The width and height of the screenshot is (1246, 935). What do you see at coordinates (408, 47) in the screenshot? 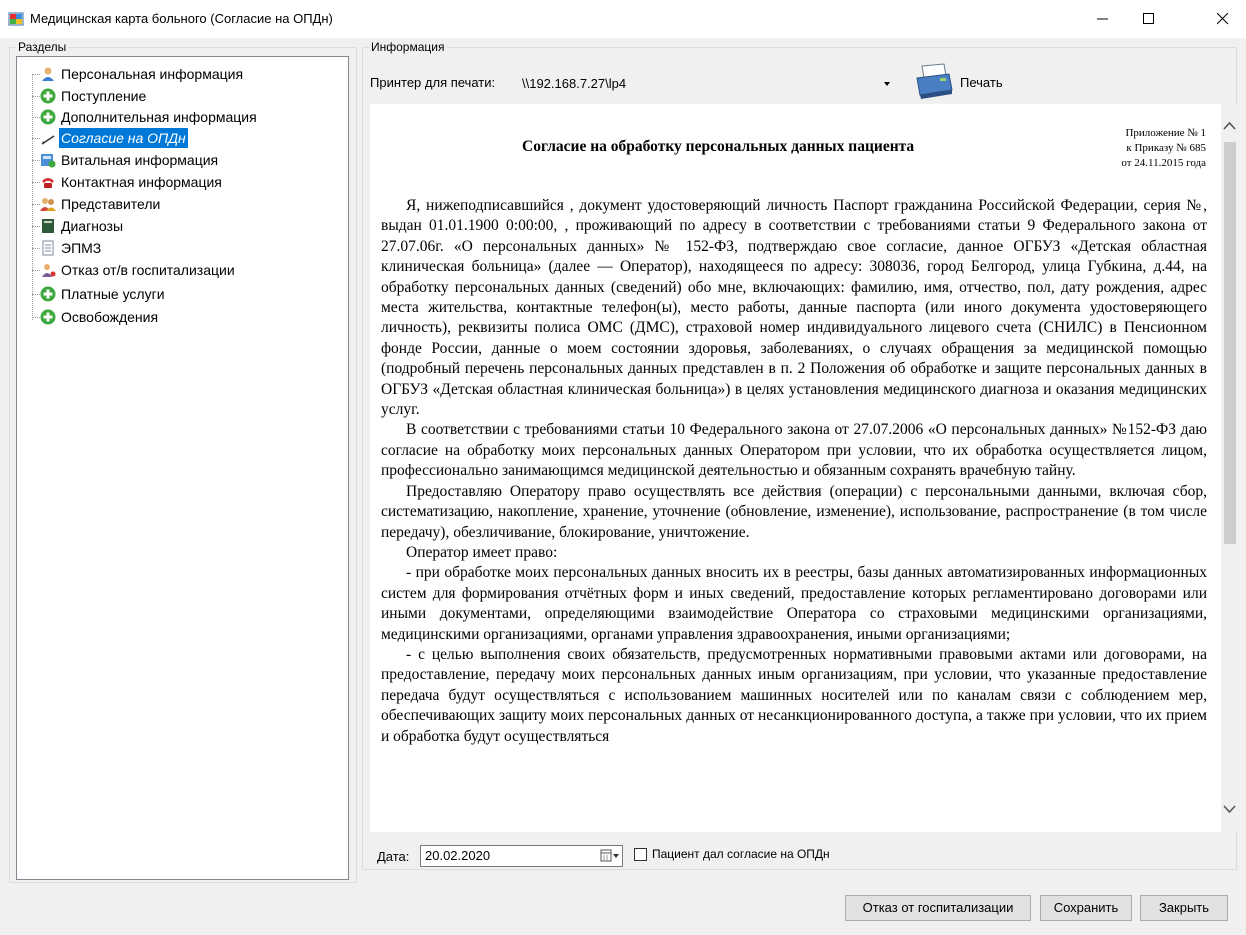
I see `info-legend: Информация` at bounding box center [408, 47].